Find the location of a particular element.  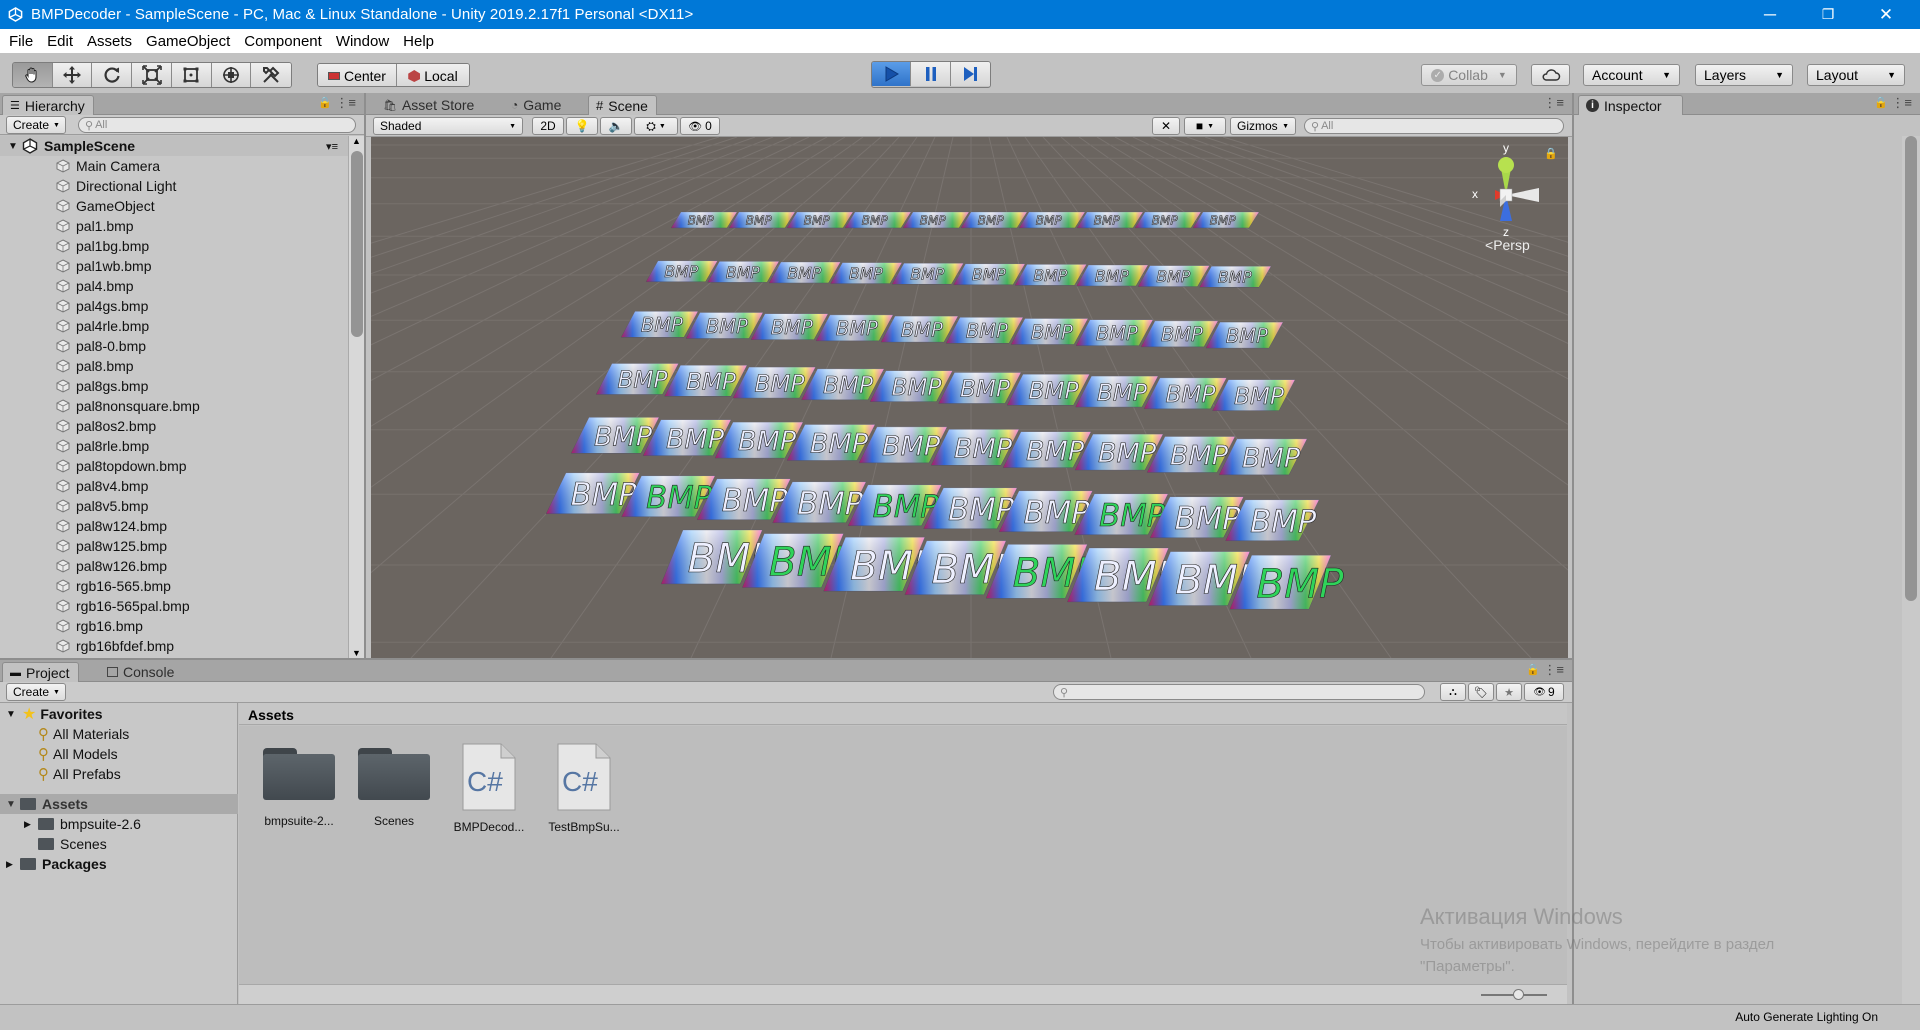

tab-hierarchy: ☰ Hierarchy is located at coordinates (48, 105).